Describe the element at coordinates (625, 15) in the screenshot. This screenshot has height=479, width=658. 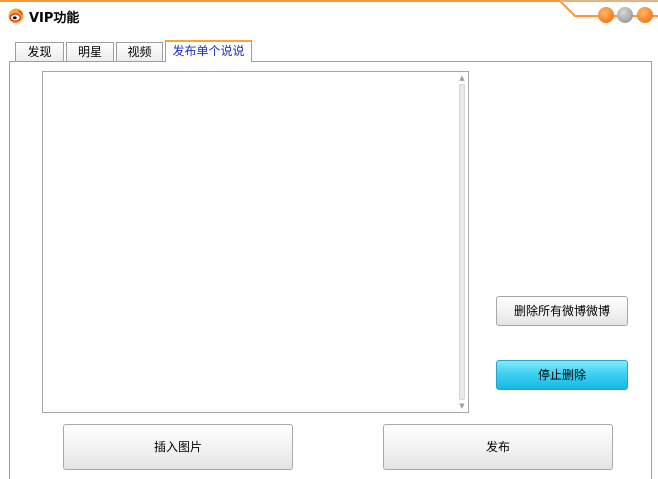
I see `maximize-button` at that location.